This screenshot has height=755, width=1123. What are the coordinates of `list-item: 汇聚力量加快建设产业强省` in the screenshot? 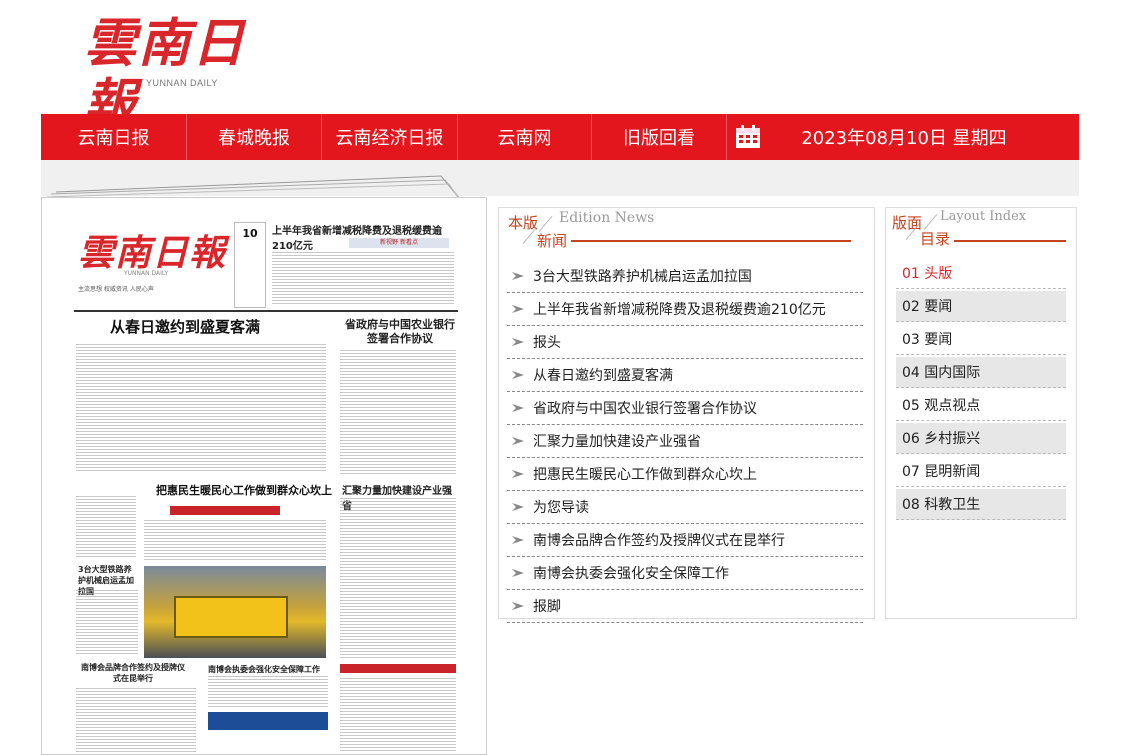 It's located at (685, 441).